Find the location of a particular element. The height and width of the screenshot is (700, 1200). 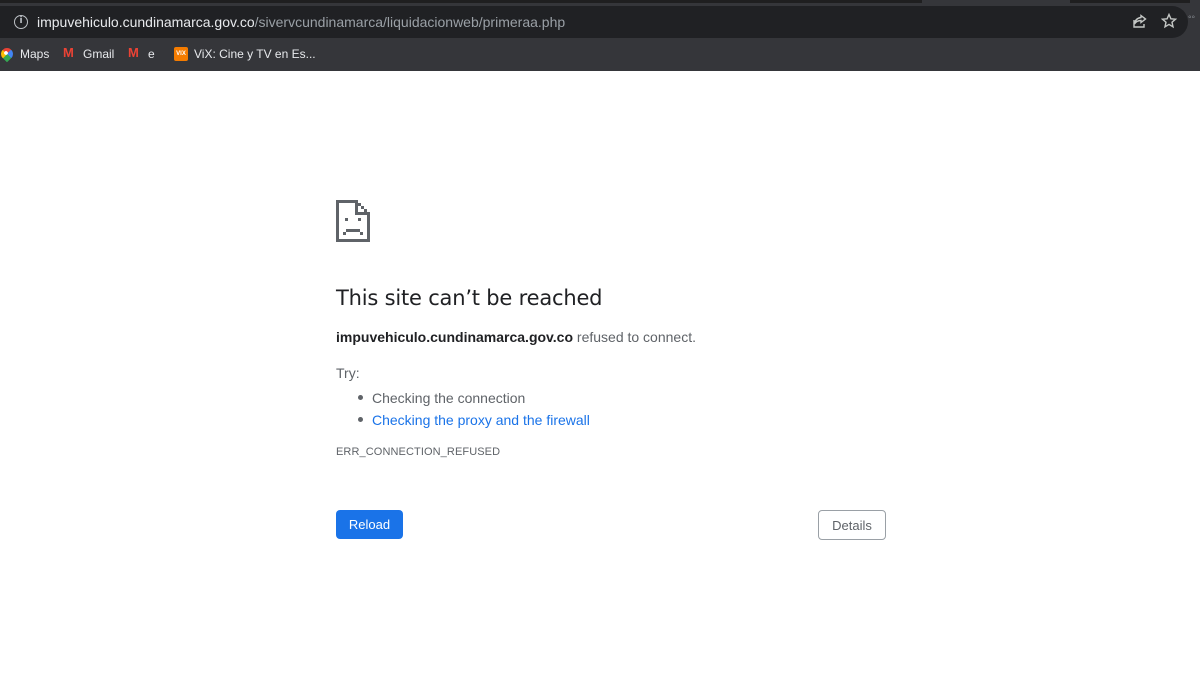

info-icon: i is located at coordinates (21, 22).